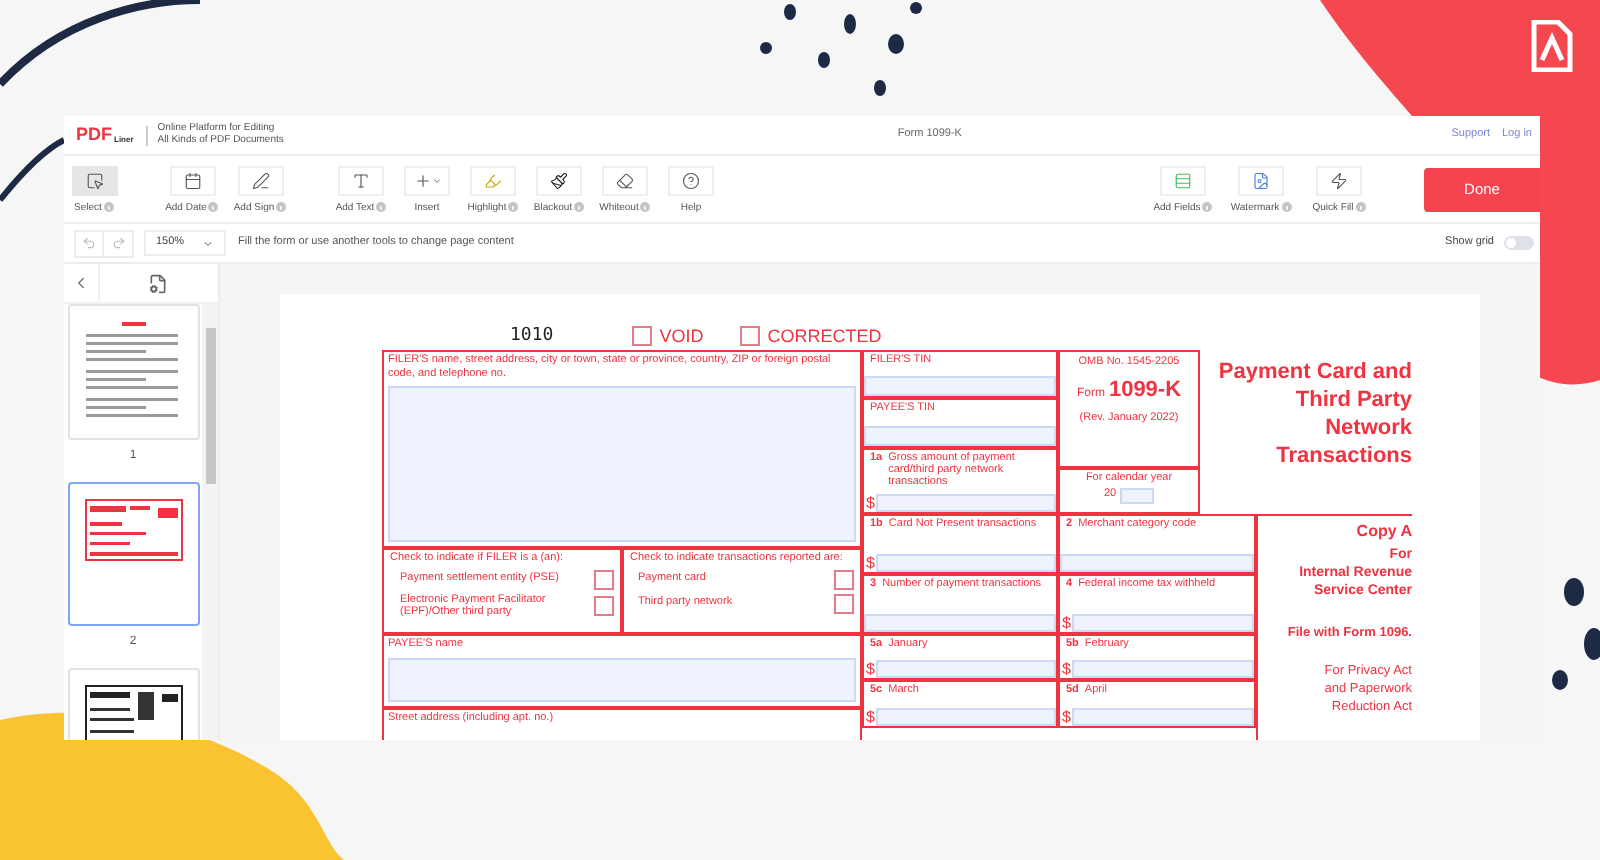 The height and width of the screenshot is (860, 1600). I want to click on mark-label: VOID, so click(681, 336).